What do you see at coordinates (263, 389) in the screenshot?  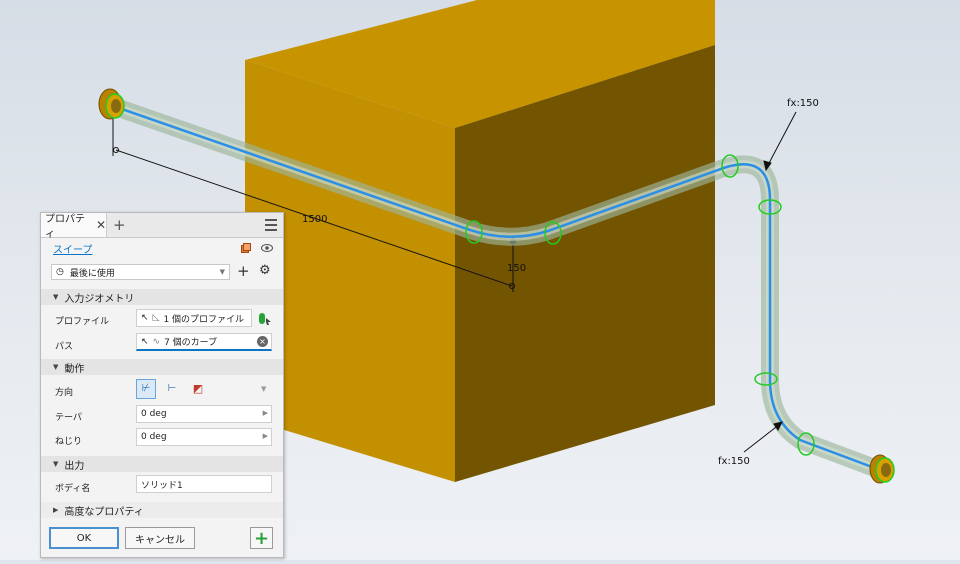 I see `orientation-dropdown-icon: ▼` at bounding box center [263, 389].